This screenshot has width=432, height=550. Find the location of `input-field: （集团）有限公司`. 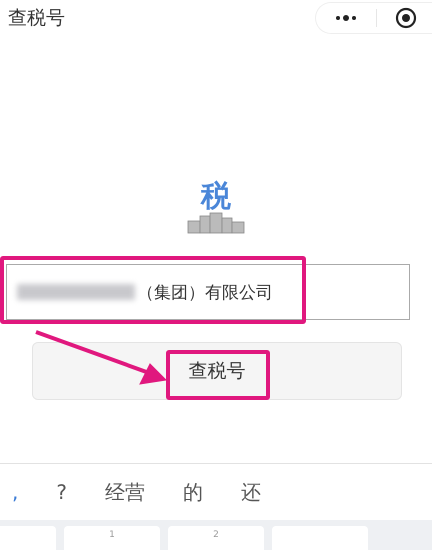

input-field: （集团）有限公司 is located at coordinates (208, 292).